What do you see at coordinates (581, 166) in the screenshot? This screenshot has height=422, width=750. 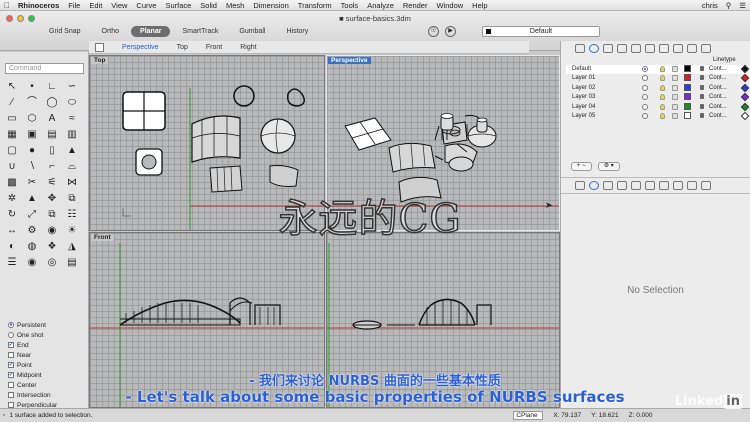 I see `add-remove-layer-button: + −` at bounding box center [581, 166].